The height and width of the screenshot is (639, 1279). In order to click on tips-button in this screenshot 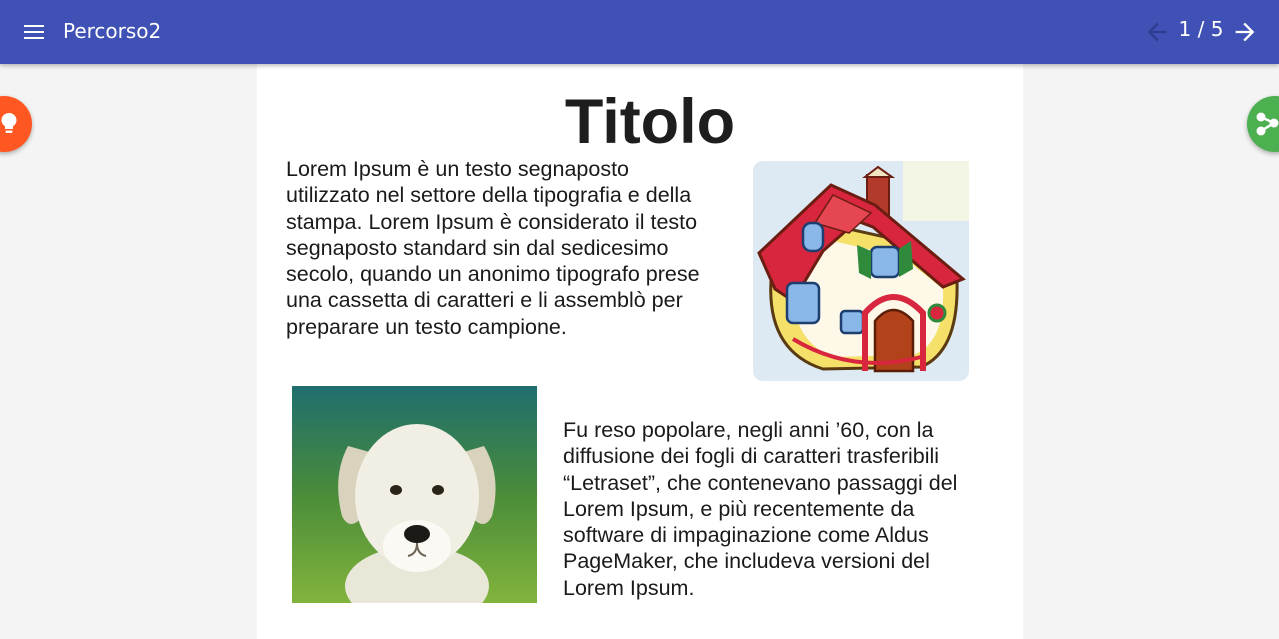, I will do `click(16, 124)`.